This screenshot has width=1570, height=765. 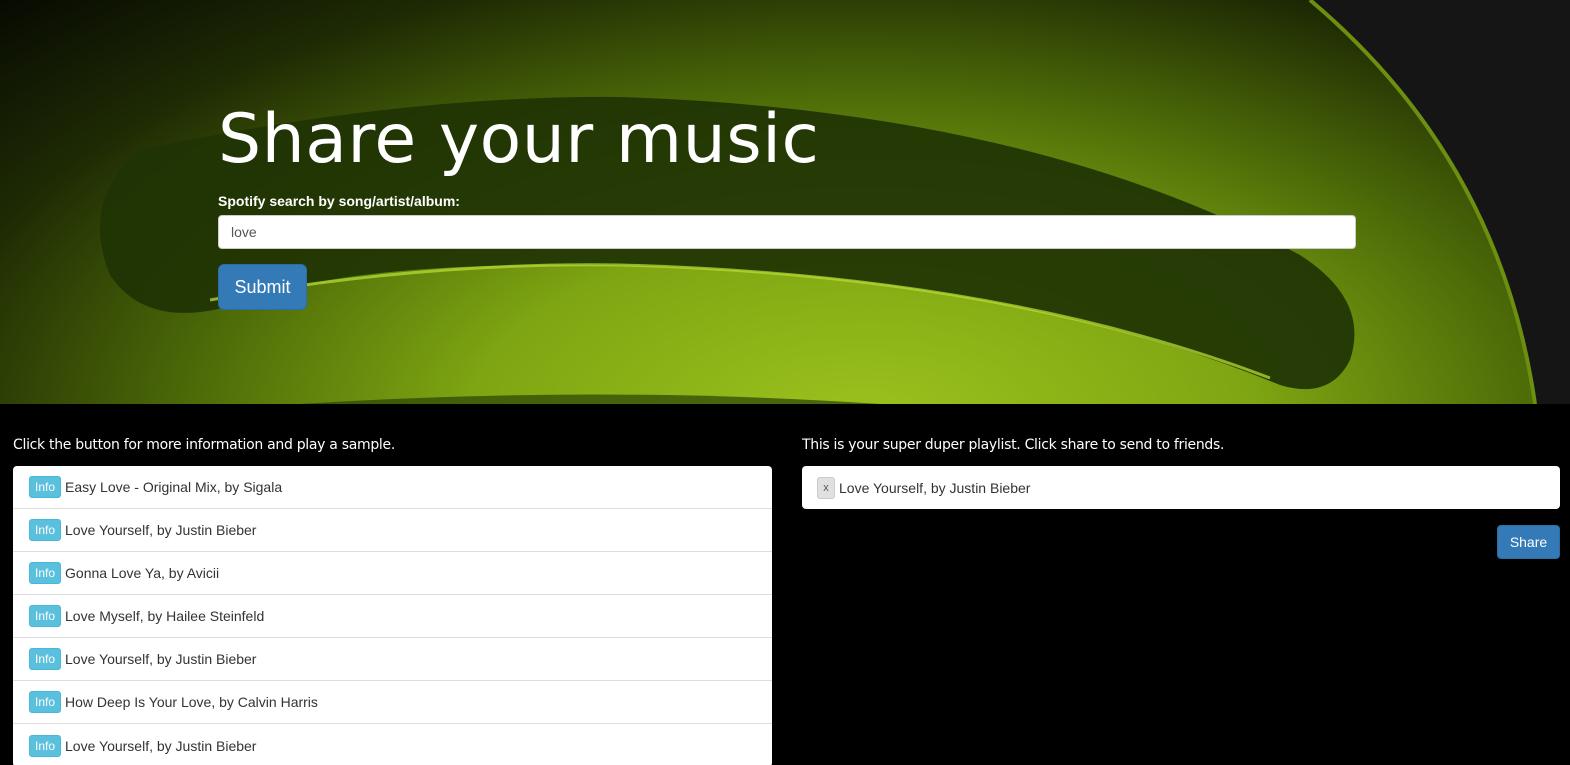 I want to click on remove-button: x, so click(x=826, y=487).